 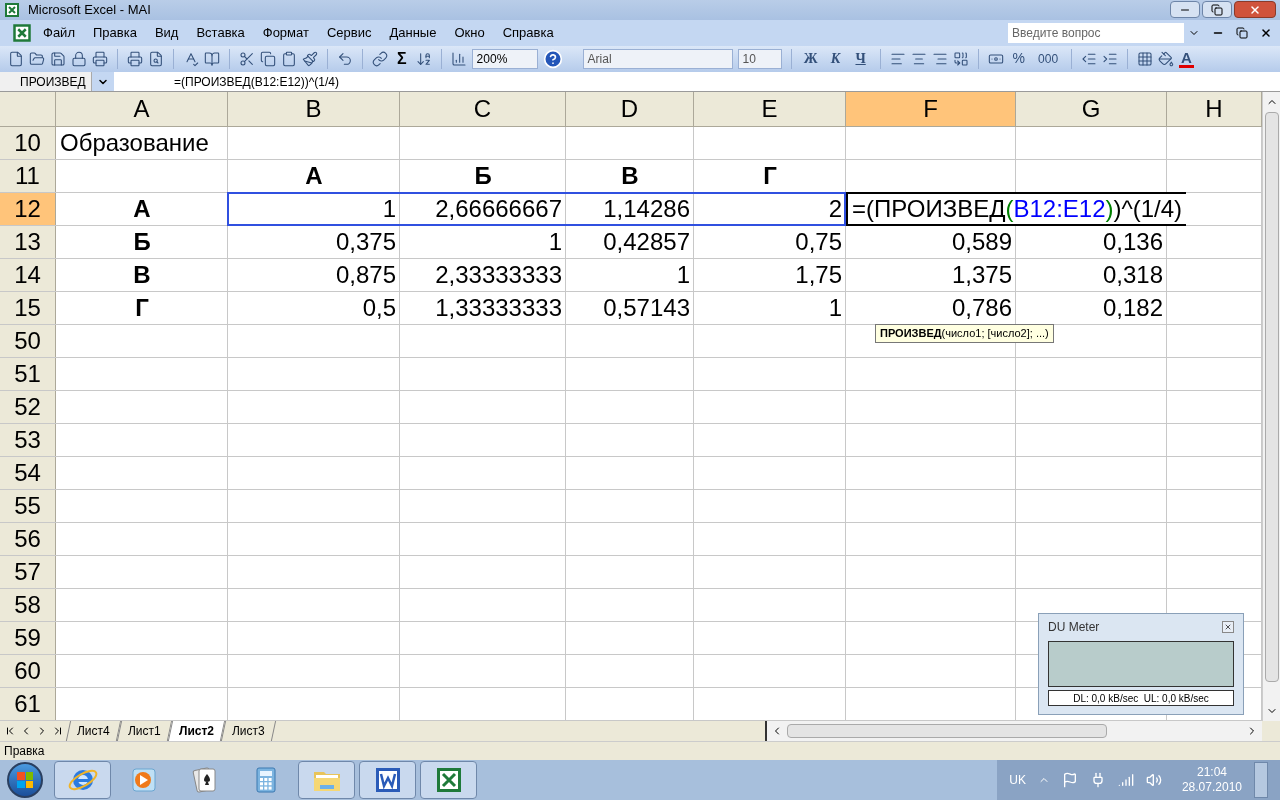 I want to click on restore-icon, so click(x=1242, y=32).